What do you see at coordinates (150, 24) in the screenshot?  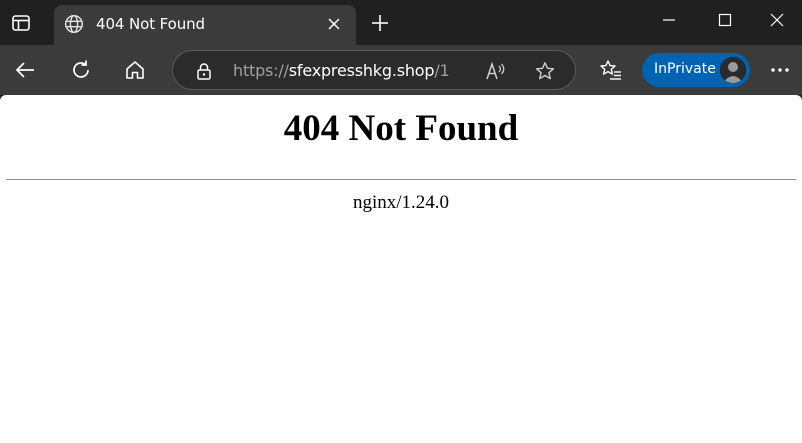 I see `tab-title: 404 Not Found` at bounding box center [150, 24].